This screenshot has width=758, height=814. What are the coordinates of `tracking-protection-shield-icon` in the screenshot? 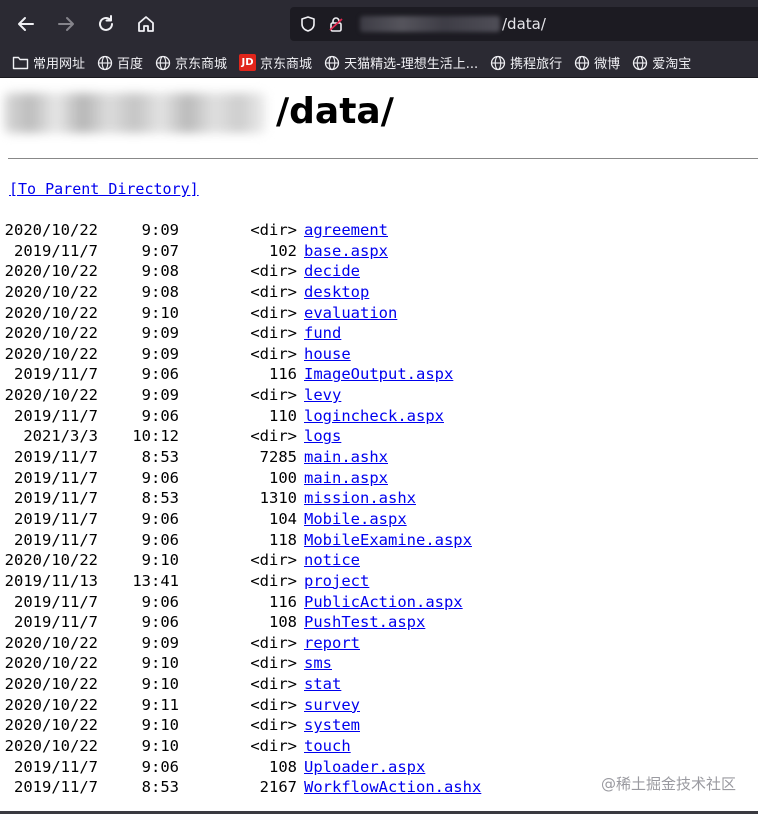 It's located at (308, 24).